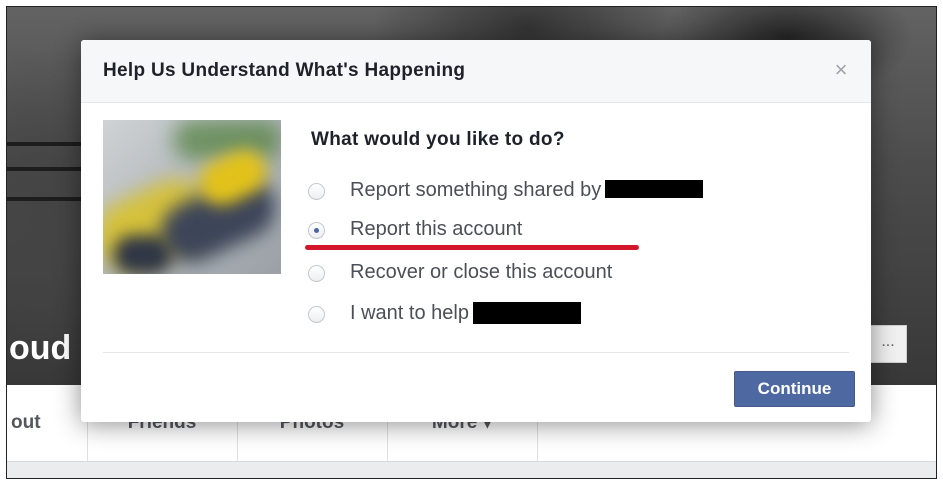 This screenshot has height=483, width=943. What do you see at coordinates (841, 70) in the screenshot?
I see `close-icon: ×` at bounding box center [841, 70].